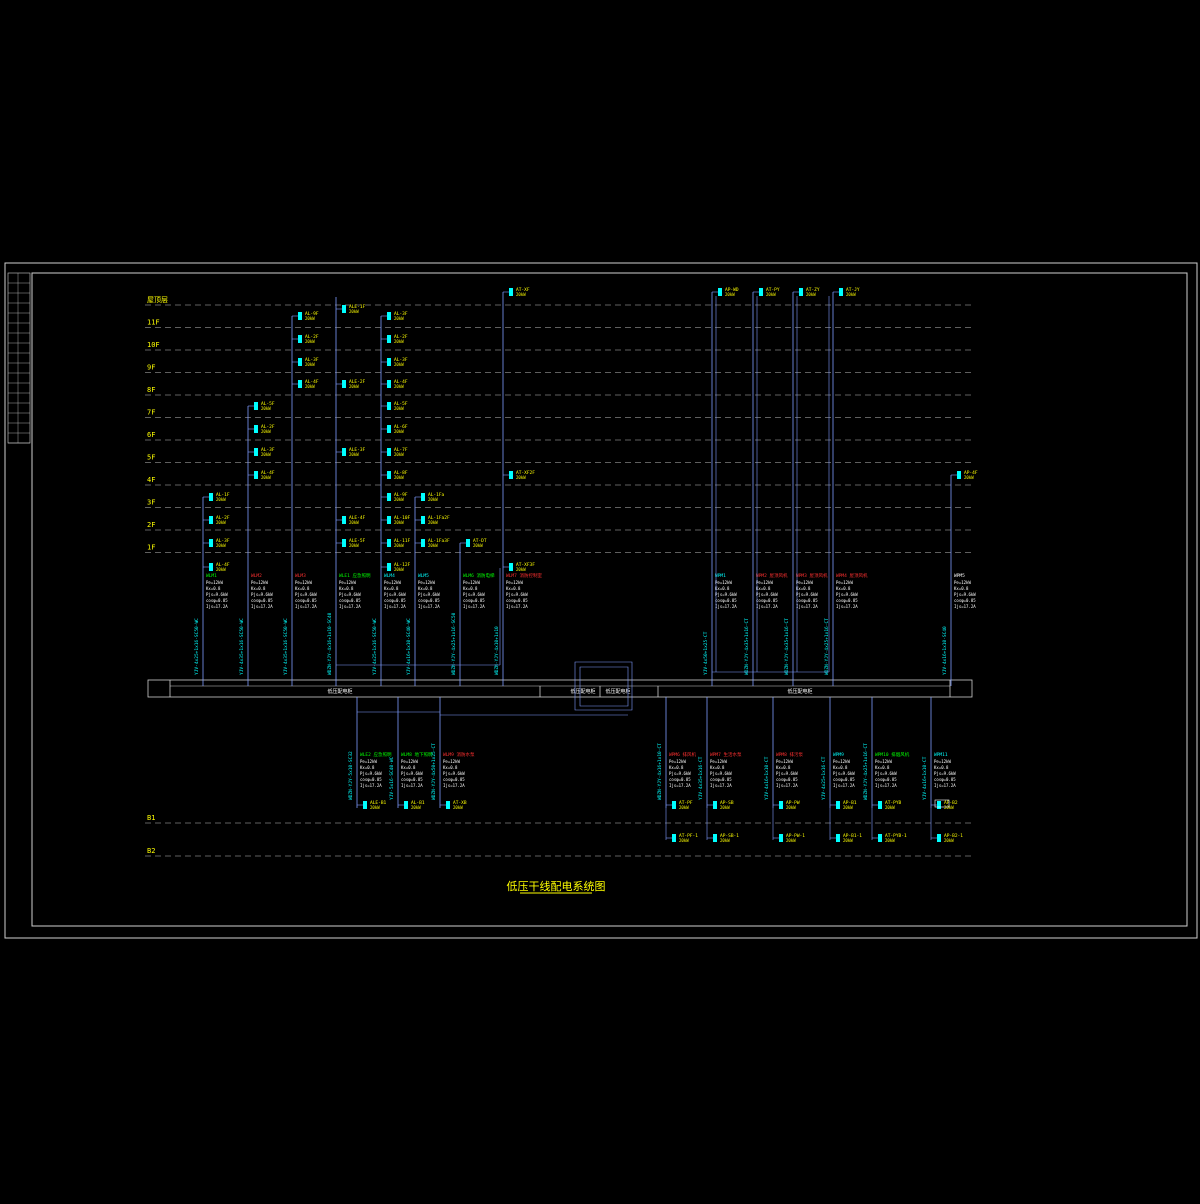  I want to click on floor-label: 1F, so click(151, 548).